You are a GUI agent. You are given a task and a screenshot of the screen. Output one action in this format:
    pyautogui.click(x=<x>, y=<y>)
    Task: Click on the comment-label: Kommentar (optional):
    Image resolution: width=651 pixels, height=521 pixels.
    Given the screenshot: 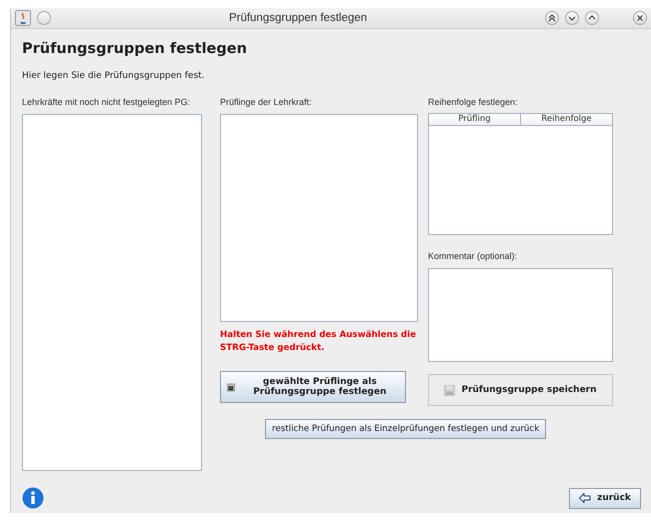 What is the action you would take?
    pyautogui.click(x=473, y=256)
    